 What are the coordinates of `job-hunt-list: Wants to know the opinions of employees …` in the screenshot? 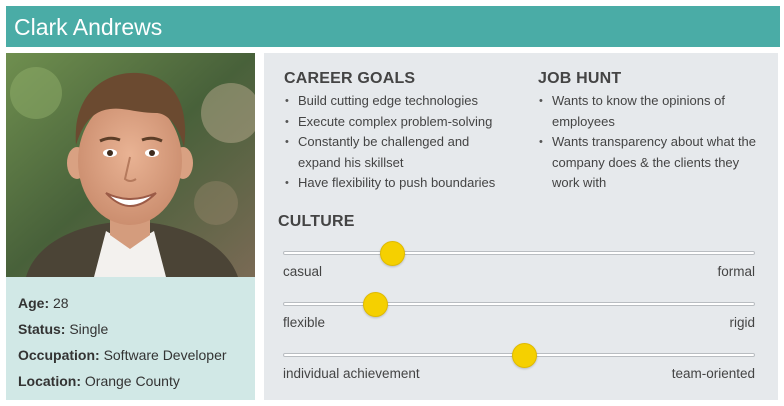 It's located at (648, 142).